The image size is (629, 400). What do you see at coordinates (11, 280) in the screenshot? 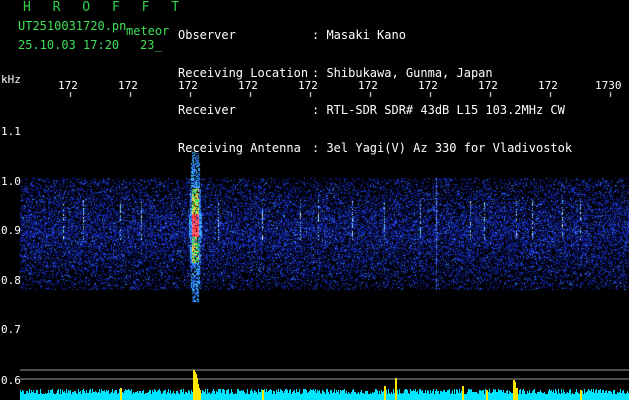
I see `y-tick-label: 0.8` at bounding box center [11, 280].